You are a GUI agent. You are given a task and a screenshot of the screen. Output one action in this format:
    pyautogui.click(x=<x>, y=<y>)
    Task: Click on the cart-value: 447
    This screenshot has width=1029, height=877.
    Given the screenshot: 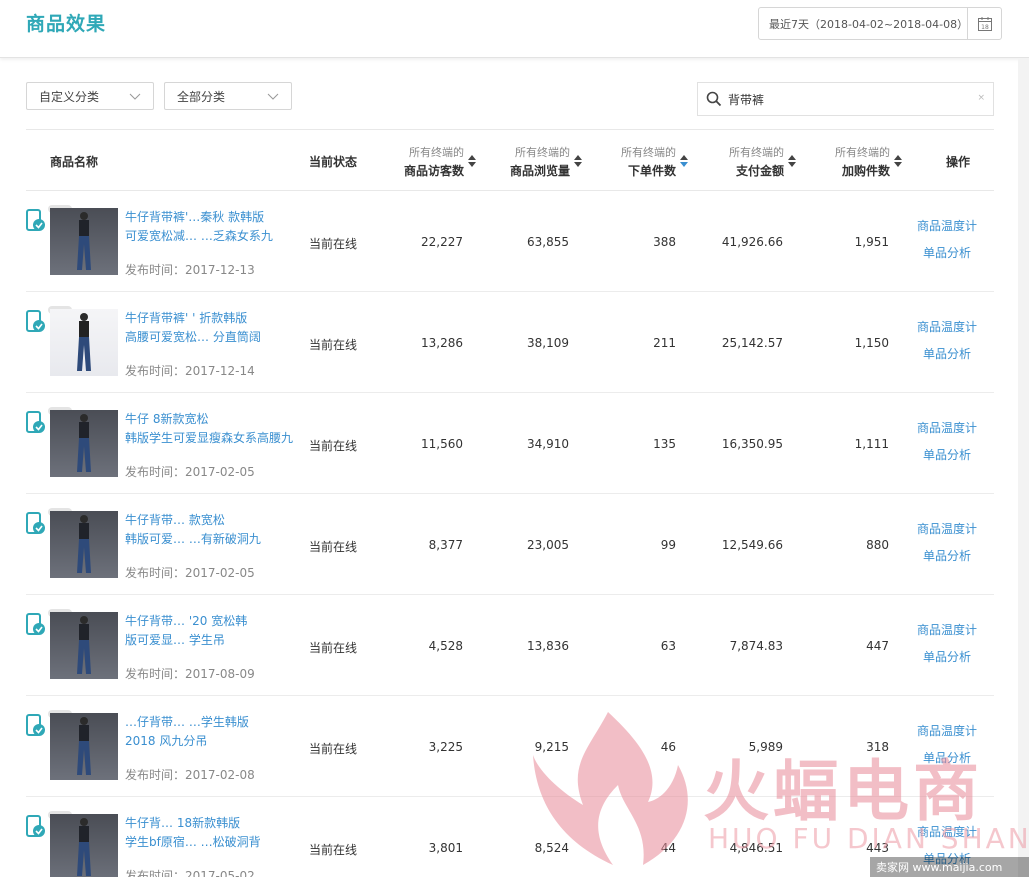 What is the action you would take?
    pyautogui.click(x=877, y=646)
    